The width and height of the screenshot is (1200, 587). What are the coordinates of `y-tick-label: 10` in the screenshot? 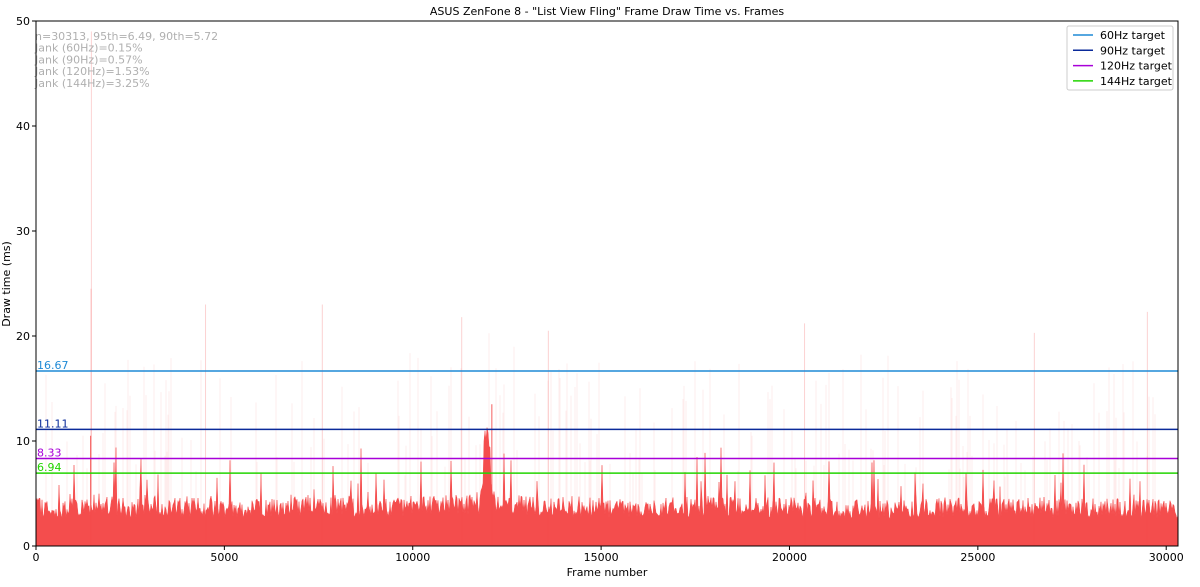 It's located at (23, 441).